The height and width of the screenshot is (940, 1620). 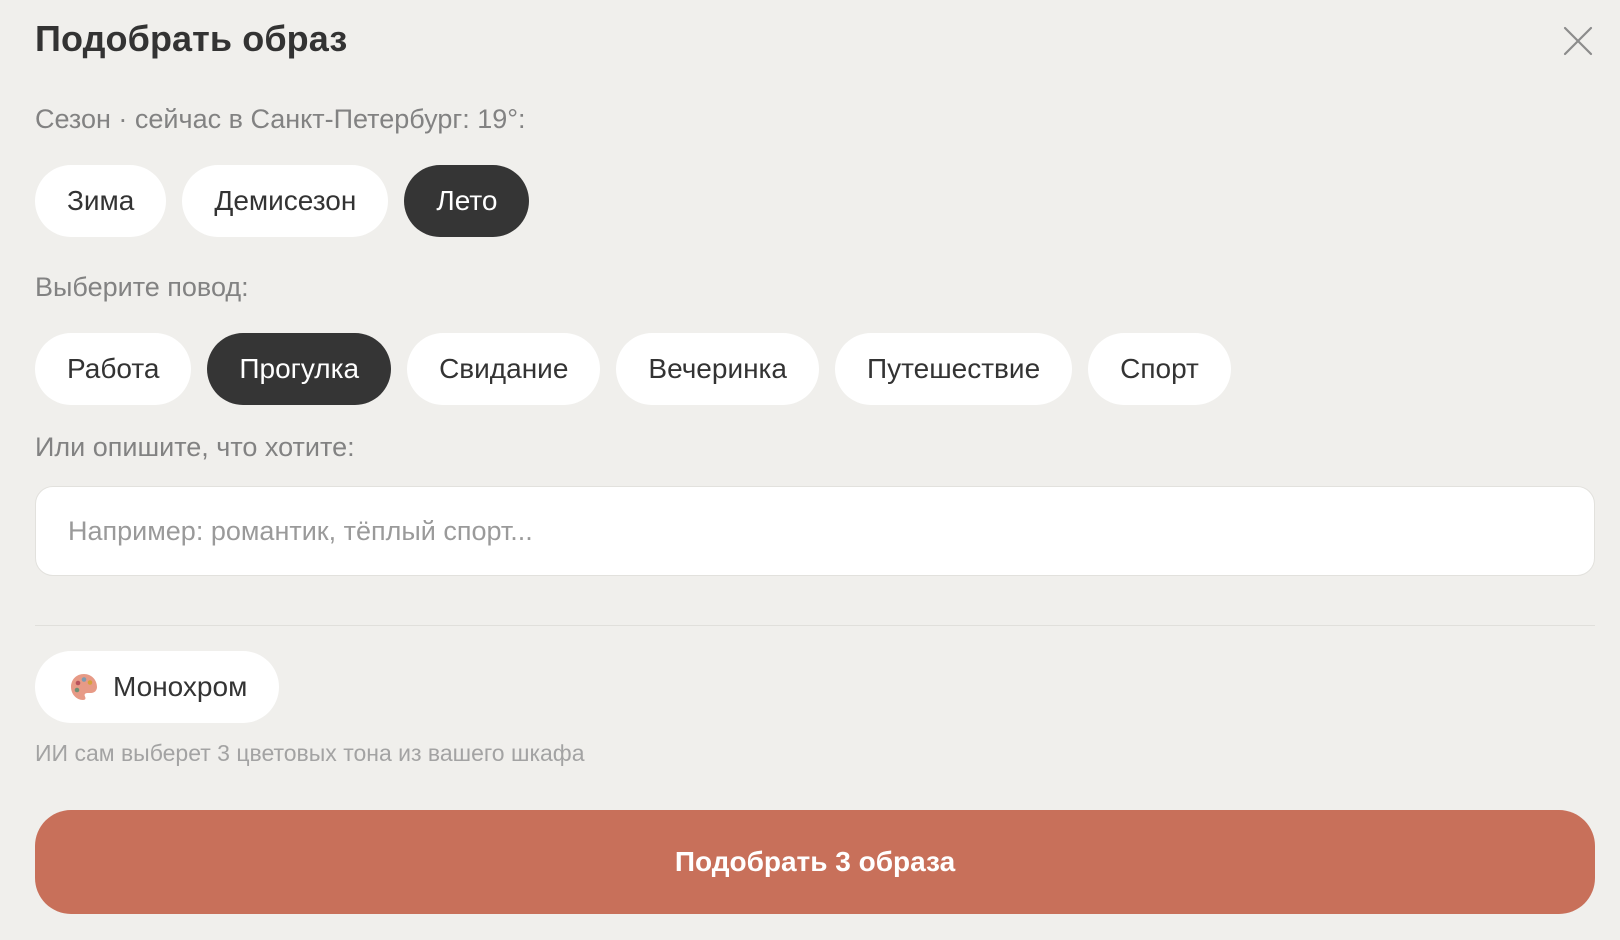 What do you see at coordinates (815, 531) in the screenshot?
I see `describe-input` at bounding box center [815, 531].